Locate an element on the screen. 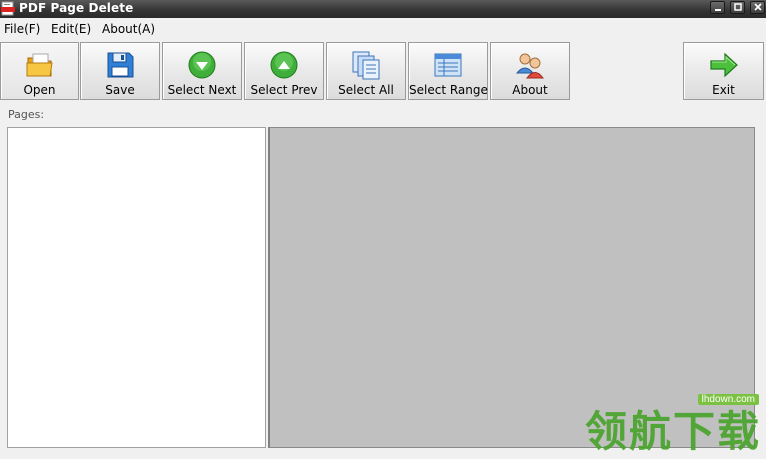 This screenshot has width=766, height=459. about-button: About is located at coordinates (530, 71).